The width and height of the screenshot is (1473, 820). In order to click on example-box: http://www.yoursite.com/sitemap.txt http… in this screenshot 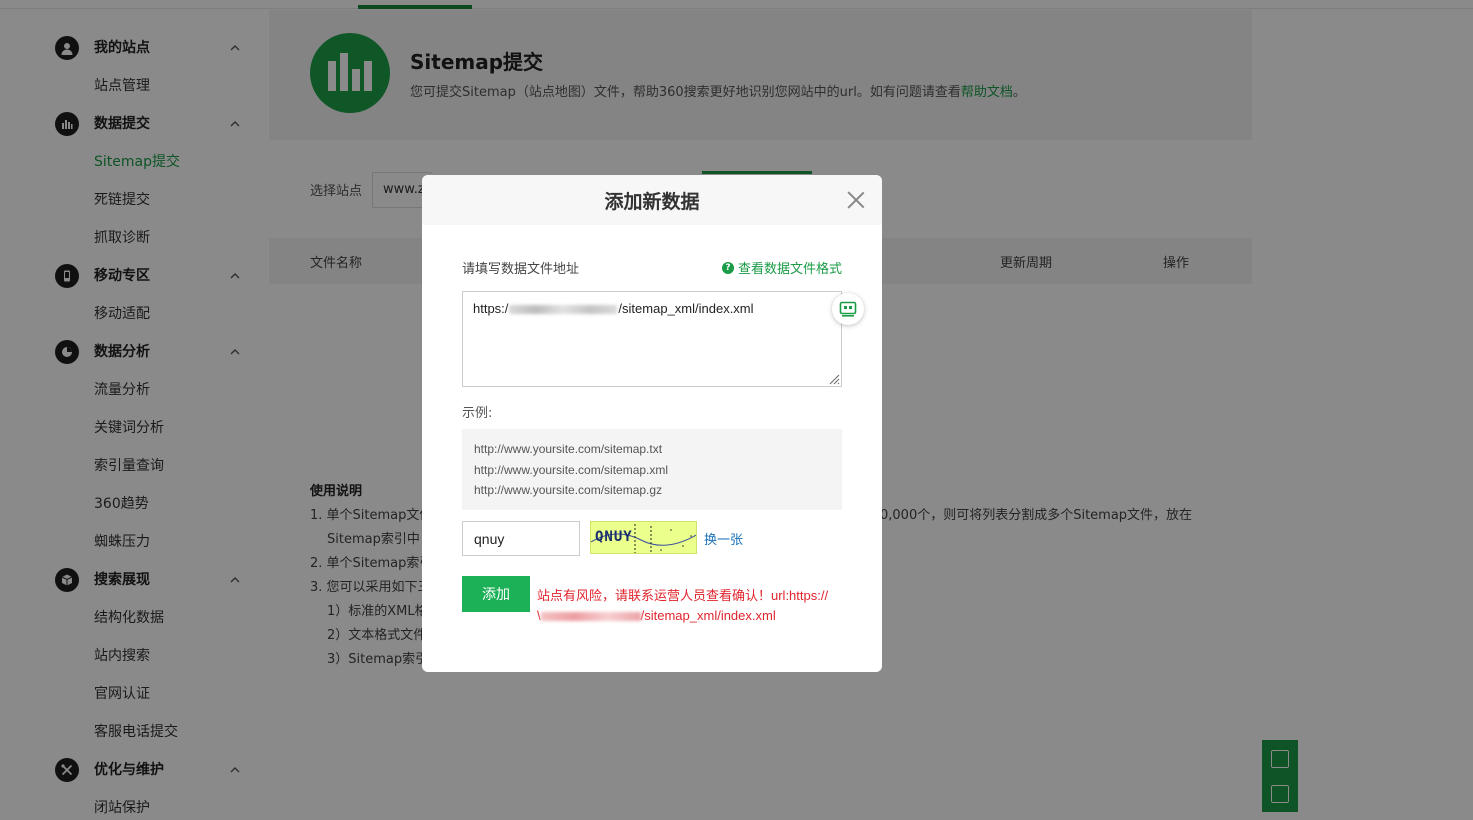, I will do `click(652, 469)`.